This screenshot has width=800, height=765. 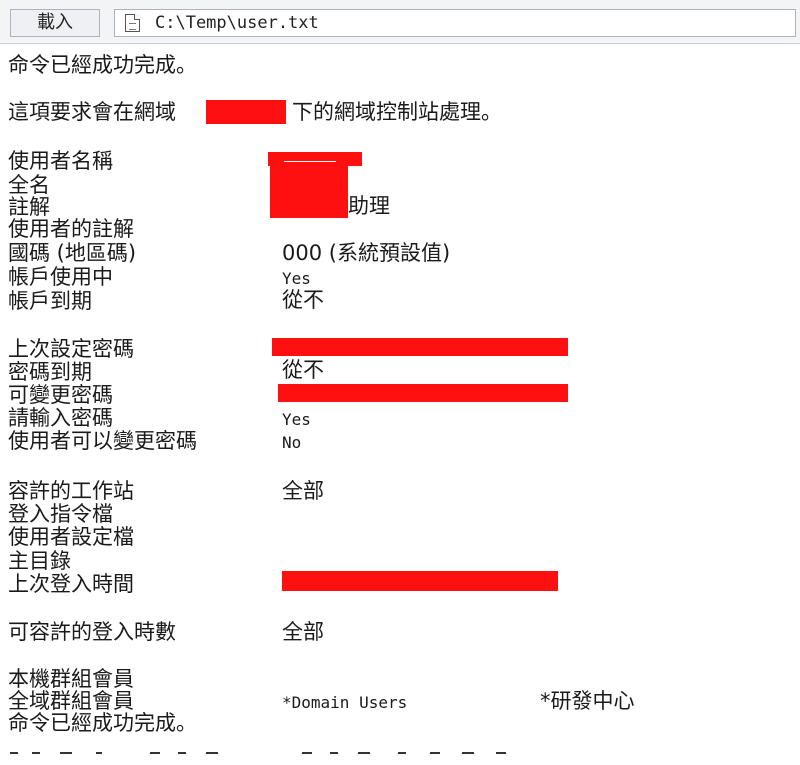 What do you see at coordinates (303, 491) in the screenshot?
I see `value-workstations-allowed: 全部` at bounding box center [303, 491].